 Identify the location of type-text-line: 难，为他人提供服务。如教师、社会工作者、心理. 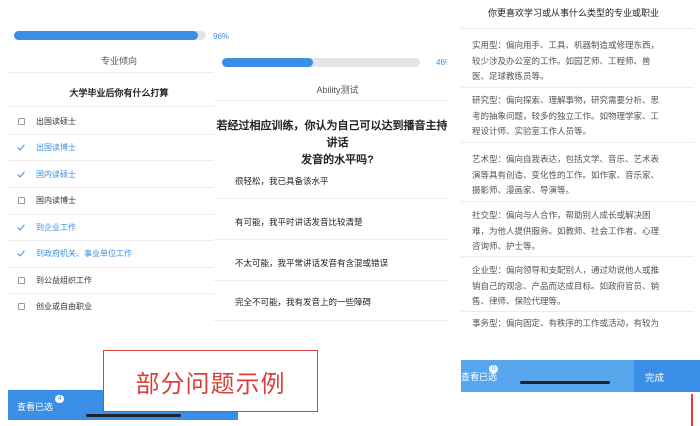
(566, 230).